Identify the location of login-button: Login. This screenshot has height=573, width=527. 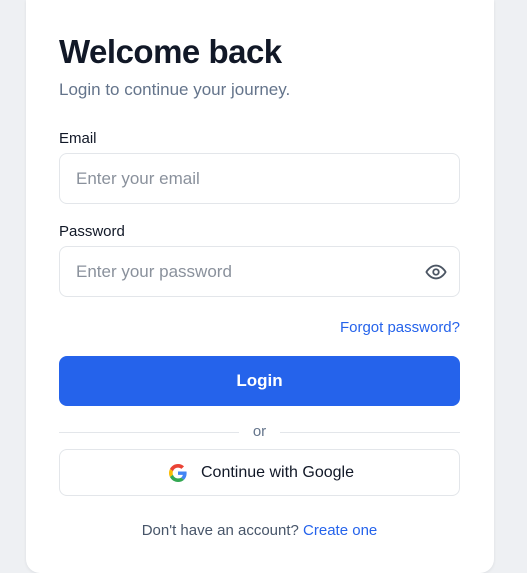
(259, 381).